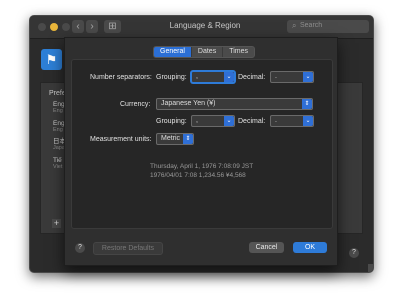  I want to click on forward-button: ›, so click(92, 26).